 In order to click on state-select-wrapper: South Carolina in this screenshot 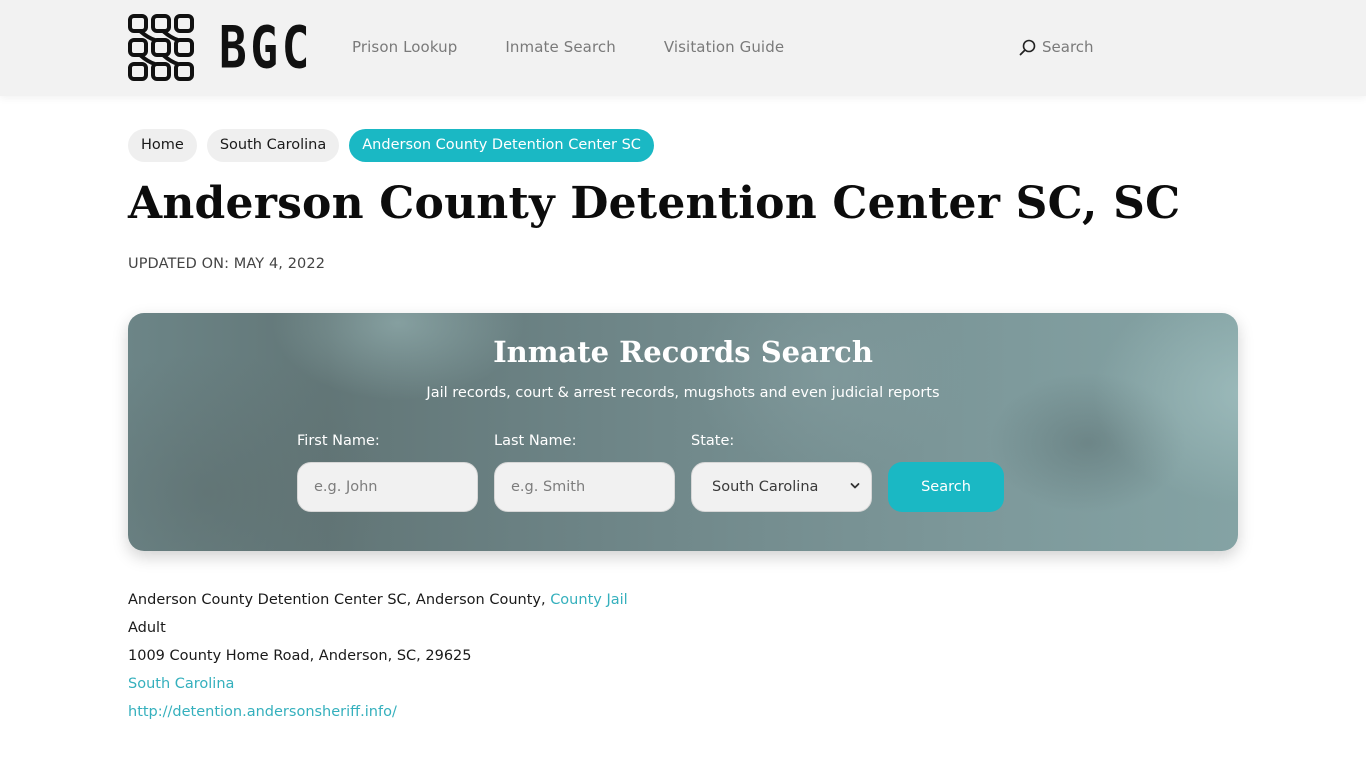, I will do `click(781, 487)`.